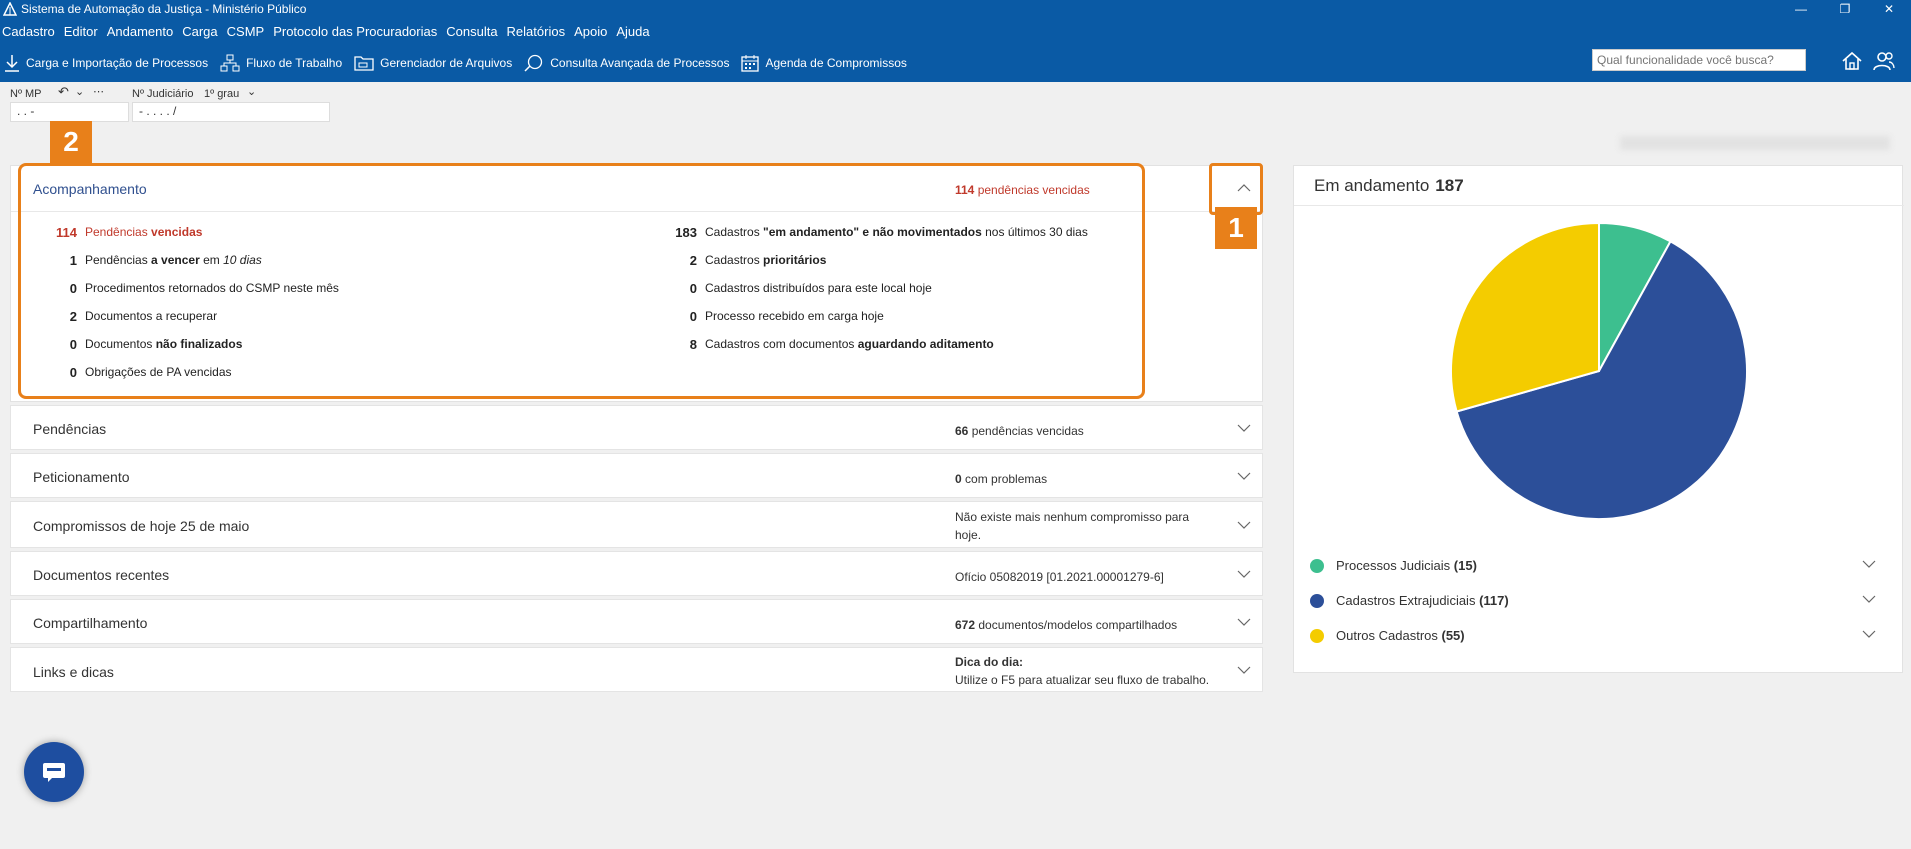 The image size is (1911, 849). I want to click on toolbar-fluxo-label: Fluxo de Trabalho, so click(294, 63).